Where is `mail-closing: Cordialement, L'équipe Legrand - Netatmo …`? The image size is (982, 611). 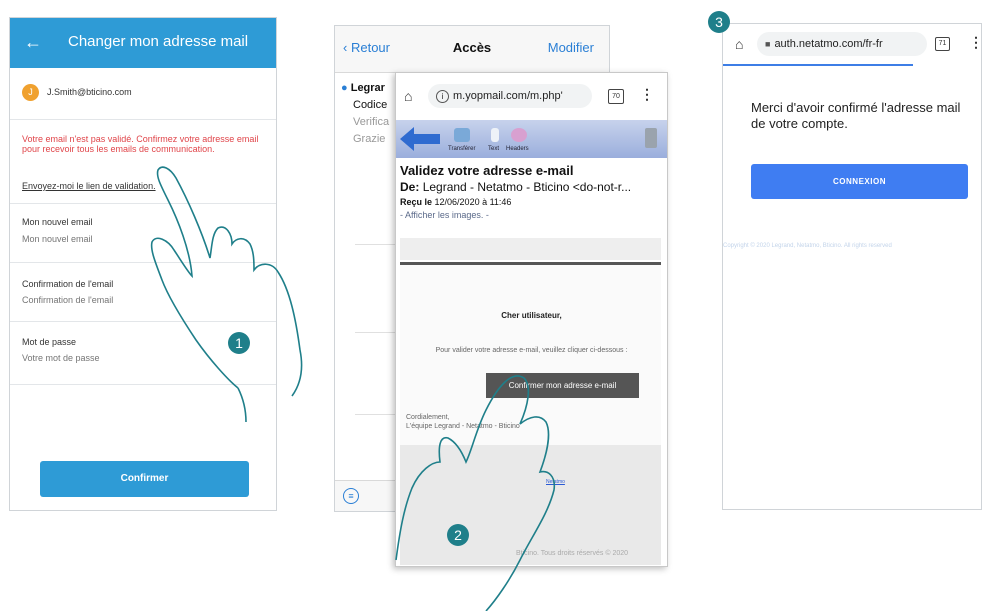 mail-closing: Cordialement, L'équipe Legrand - Netatmo … is located at coordinates (463, 422).